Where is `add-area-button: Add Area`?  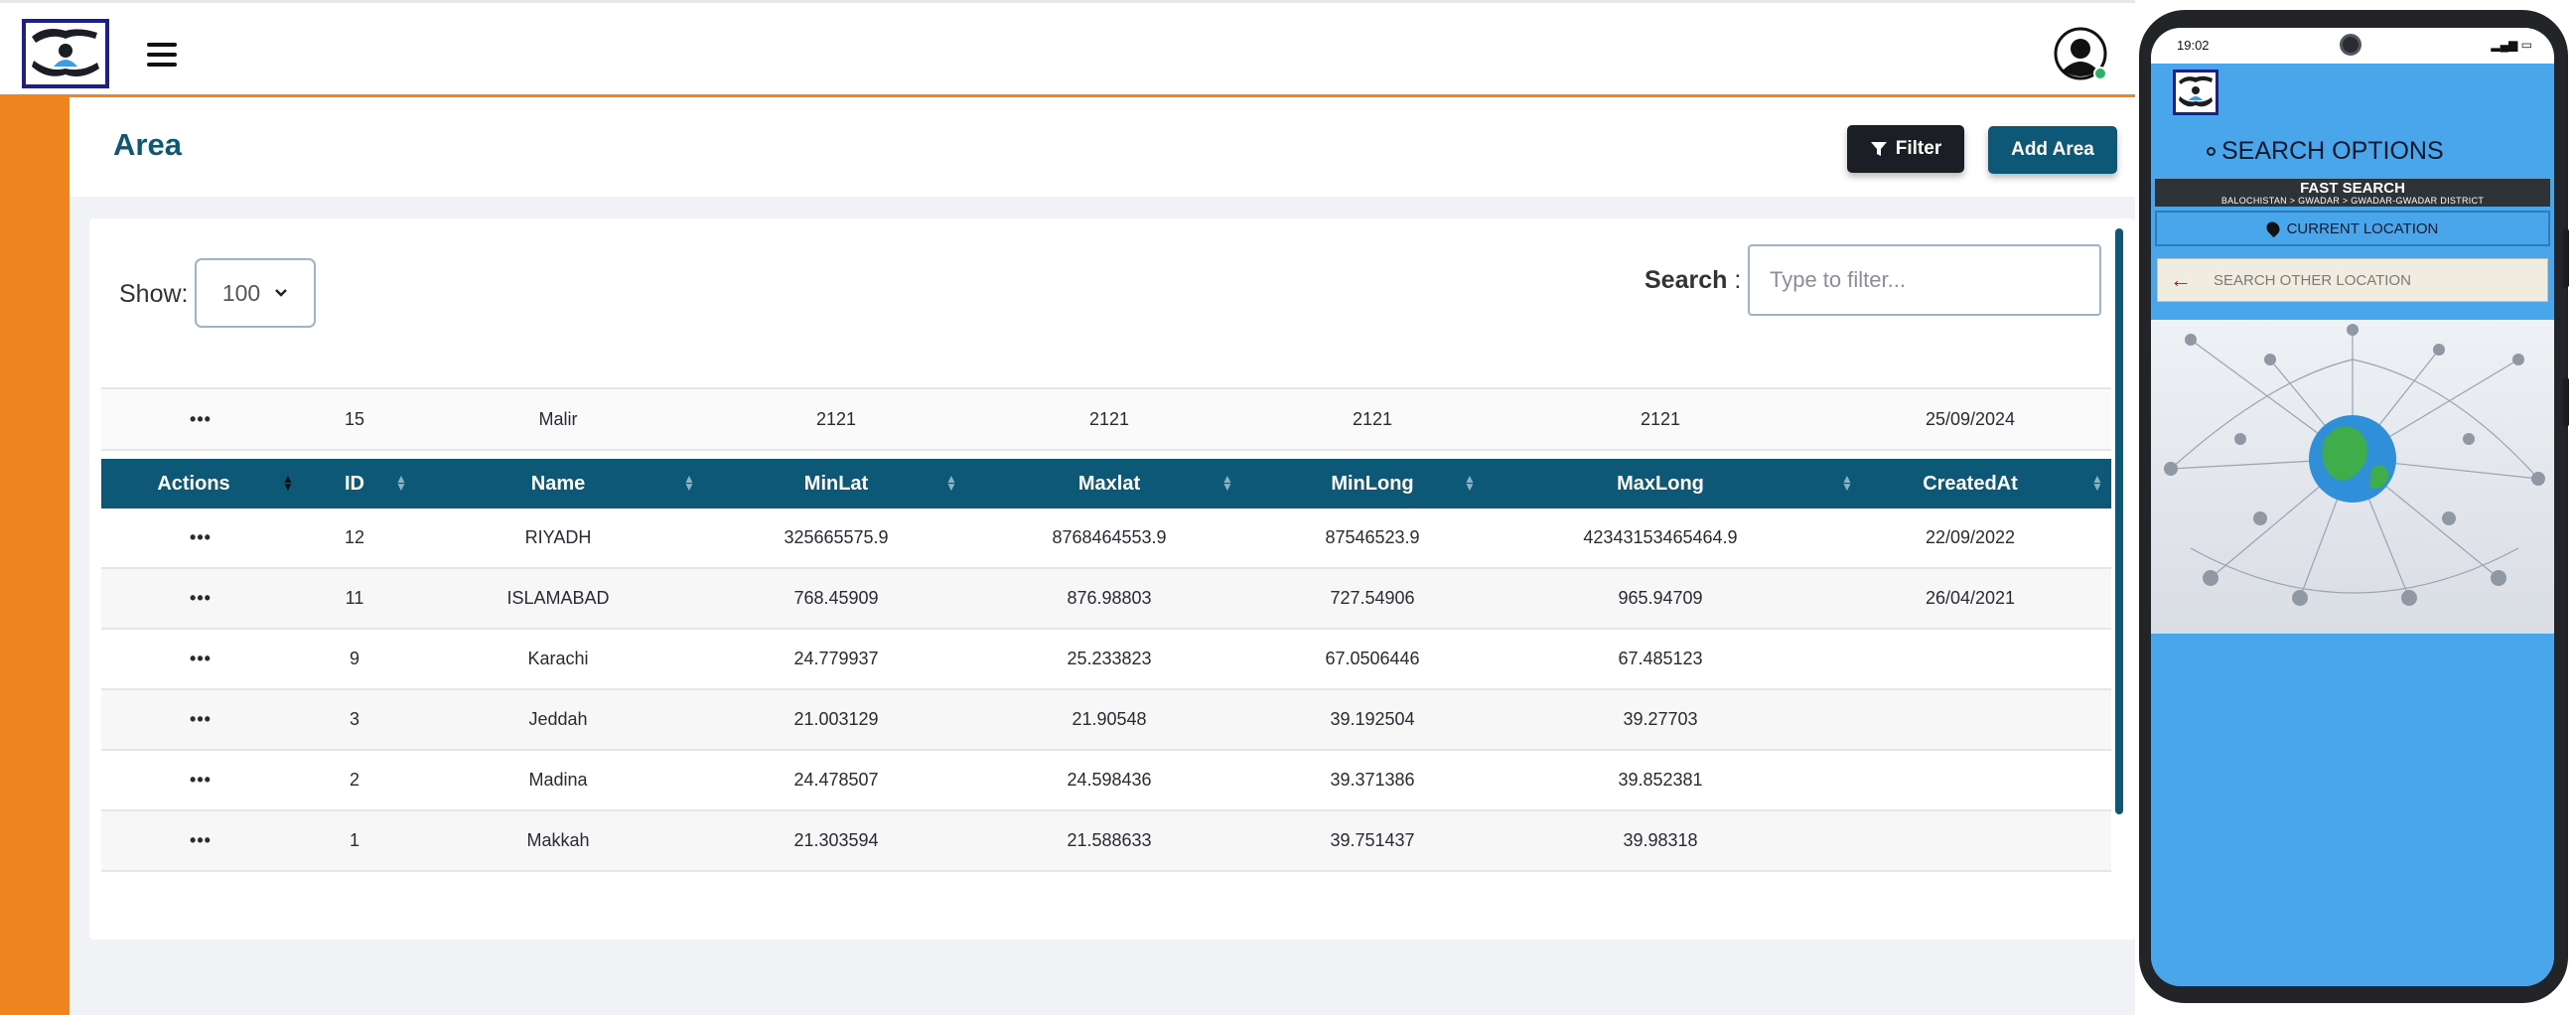
add-area-button: Add Area is located at coordinates (2052, 150).